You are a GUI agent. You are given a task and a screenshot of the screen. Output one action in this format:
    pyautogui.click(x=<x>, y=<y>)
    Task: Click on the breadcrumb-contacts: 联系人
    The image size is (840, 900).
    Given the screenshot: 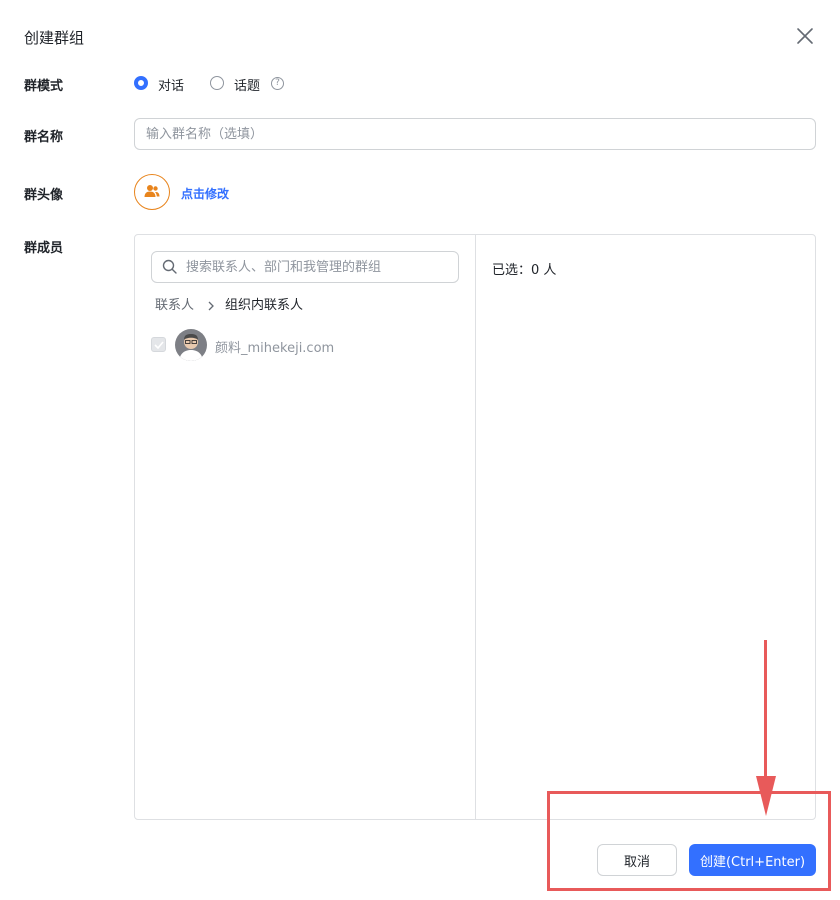 What is the action you would take?
    pyautogui.click(x=174, y=303)
    